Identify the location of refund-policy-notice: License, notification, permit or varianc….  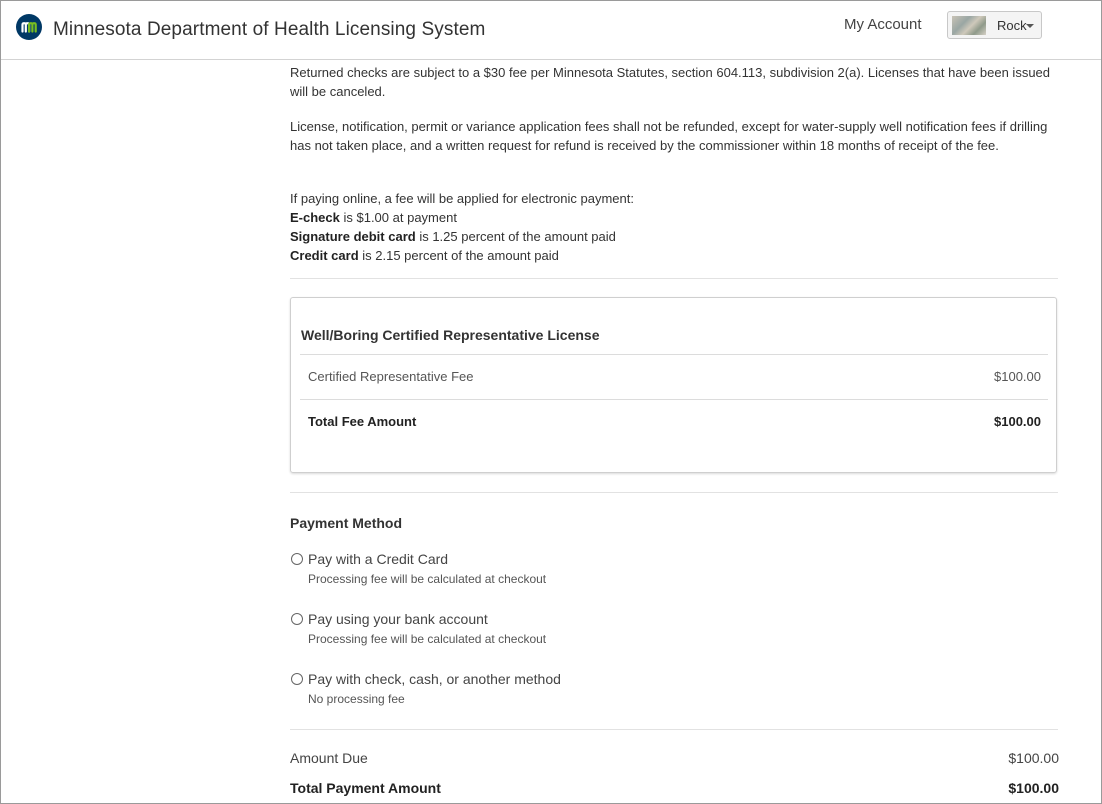
(669, 136).